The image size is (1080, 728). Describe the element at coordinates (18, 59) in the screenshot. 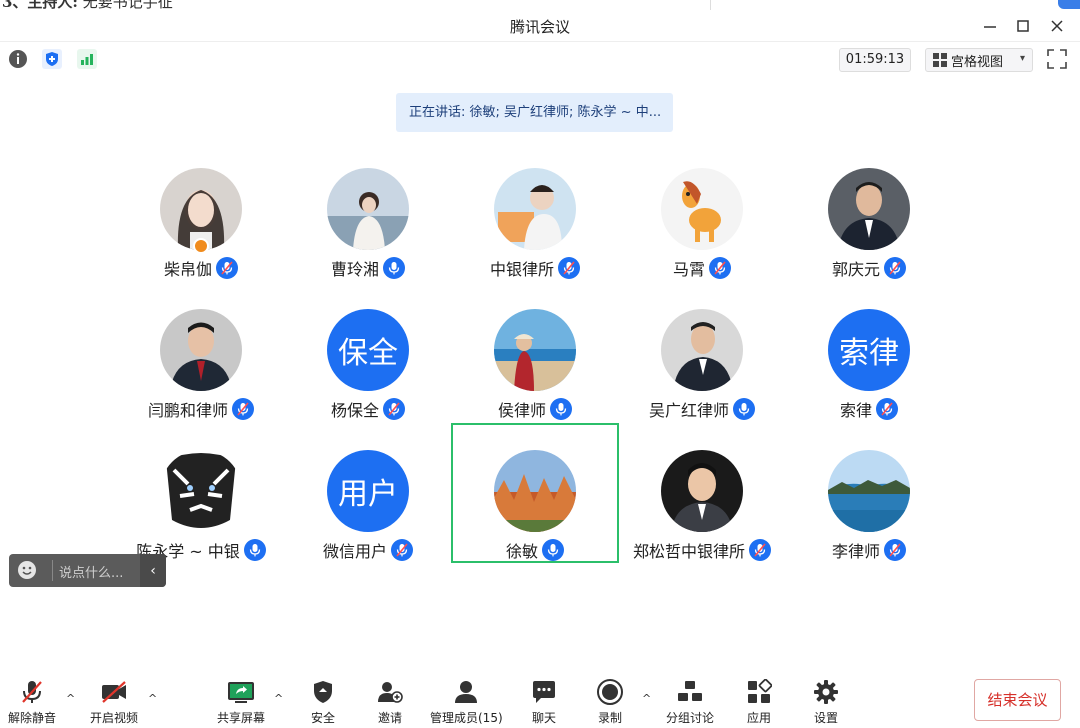

I see `info-button` at that location.